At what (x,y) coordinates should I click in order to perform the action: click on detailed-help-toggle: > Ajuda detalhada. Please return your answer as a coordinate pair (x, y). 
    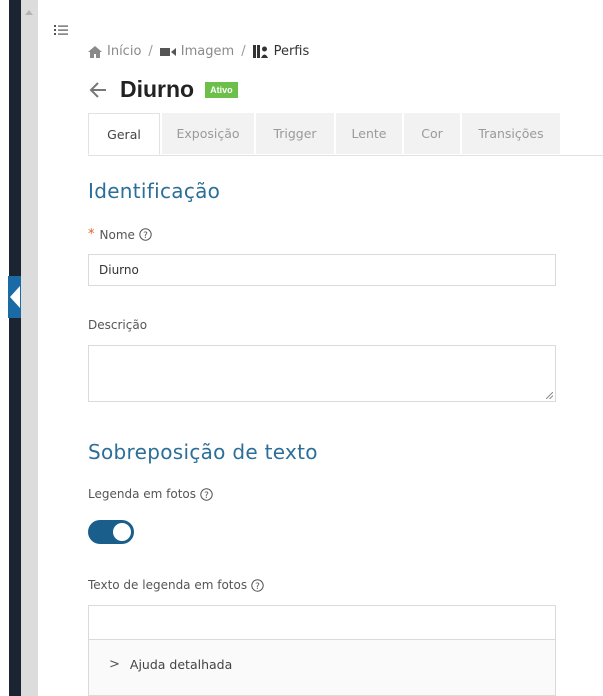
    Looking at the image, I should click on (170, 664).